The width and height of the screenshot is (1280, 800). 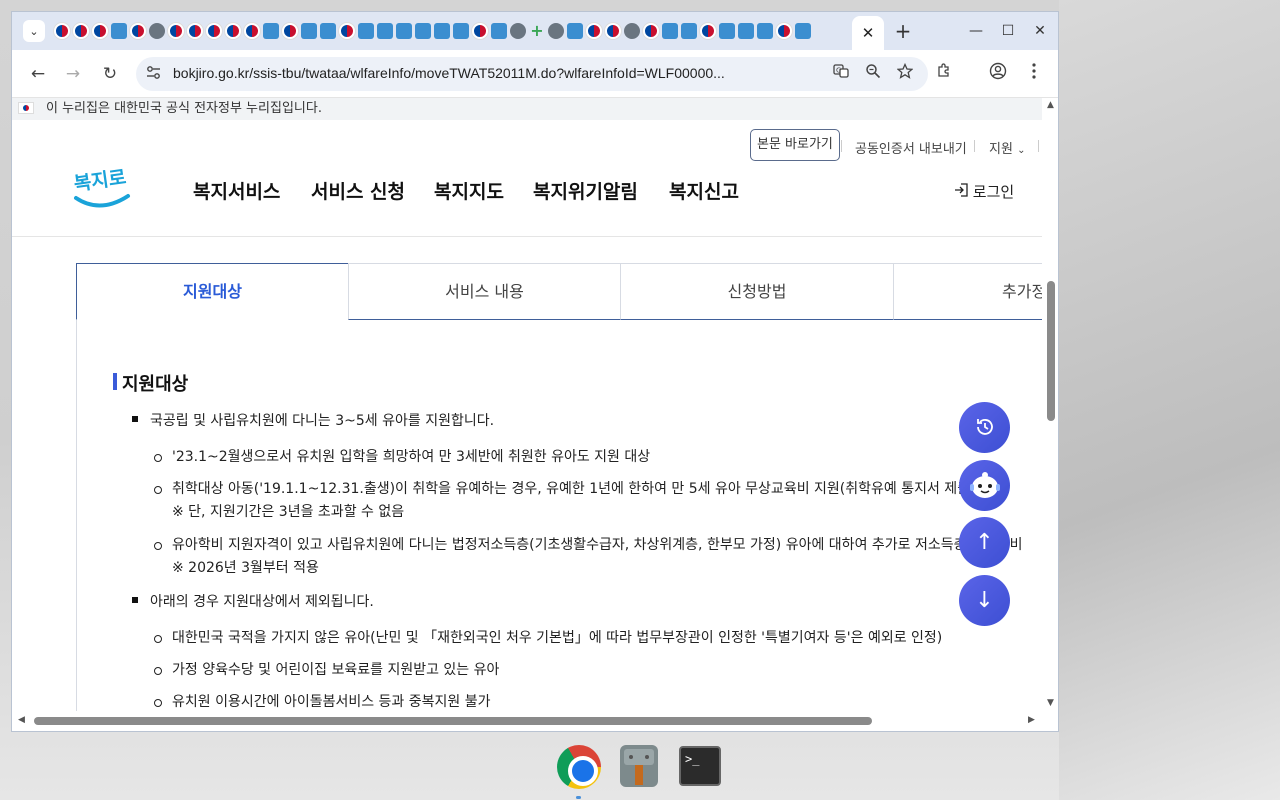 What do you see at coordinates (236, 190) in the screenshot?
I see `gnb-welfare-services: 복지서비스` at bounding box center [236, 190].